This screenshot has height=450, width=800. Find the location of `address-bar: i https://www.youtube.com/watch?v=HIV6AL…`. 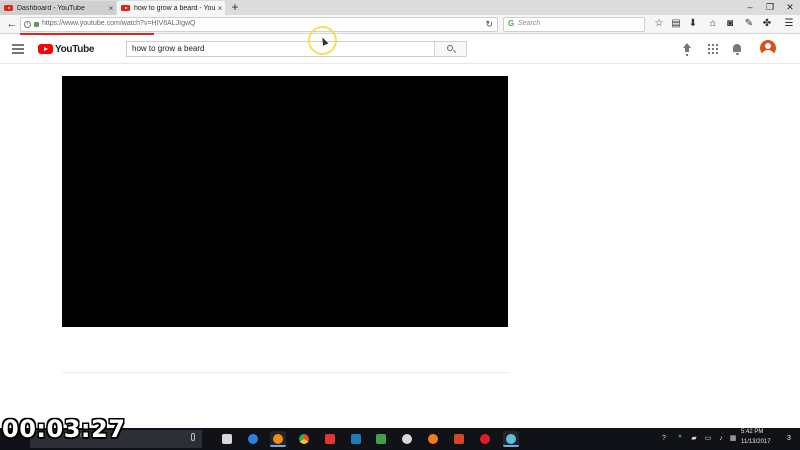

address-bar: i https://www.youtube.com/watch?v=HIV6AL… is located at coordinates (259, 24).